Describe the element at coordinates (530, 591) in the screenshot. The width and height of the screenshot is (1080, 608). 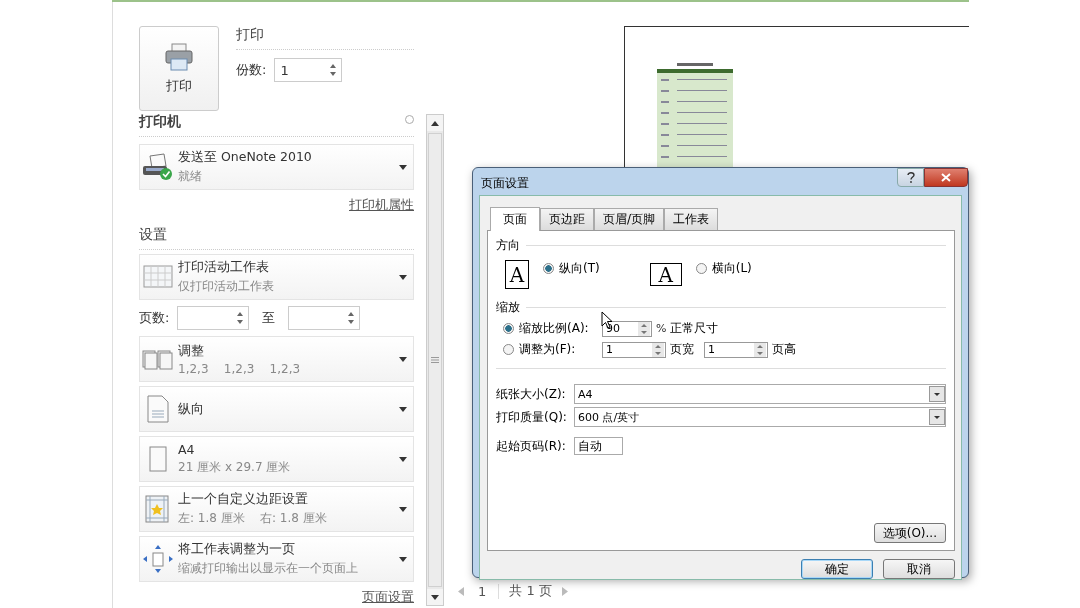
I see `page-count: 共 1 页` at that location.